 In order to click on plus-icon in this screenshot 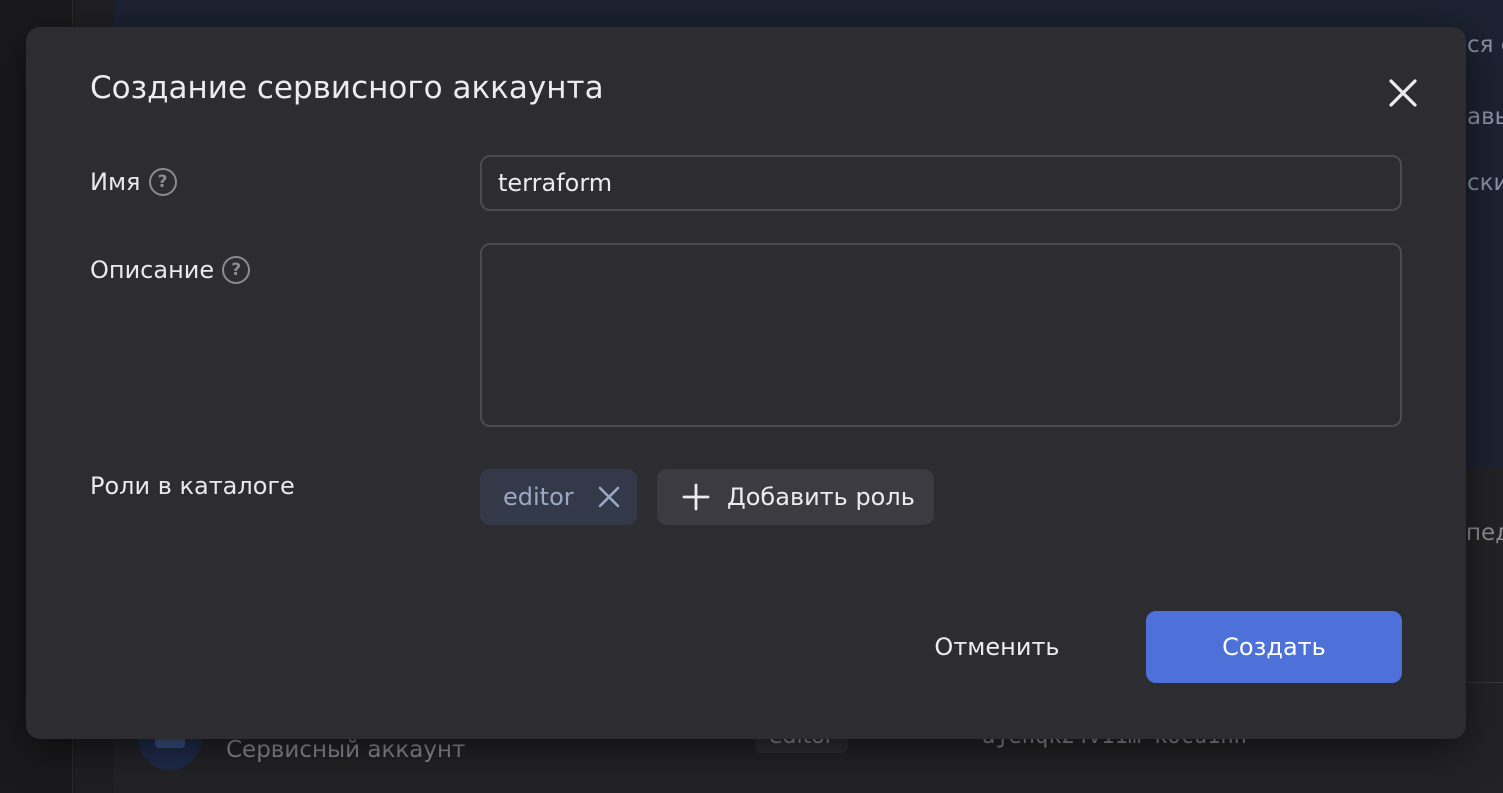, I will do `click(696, 497)`.